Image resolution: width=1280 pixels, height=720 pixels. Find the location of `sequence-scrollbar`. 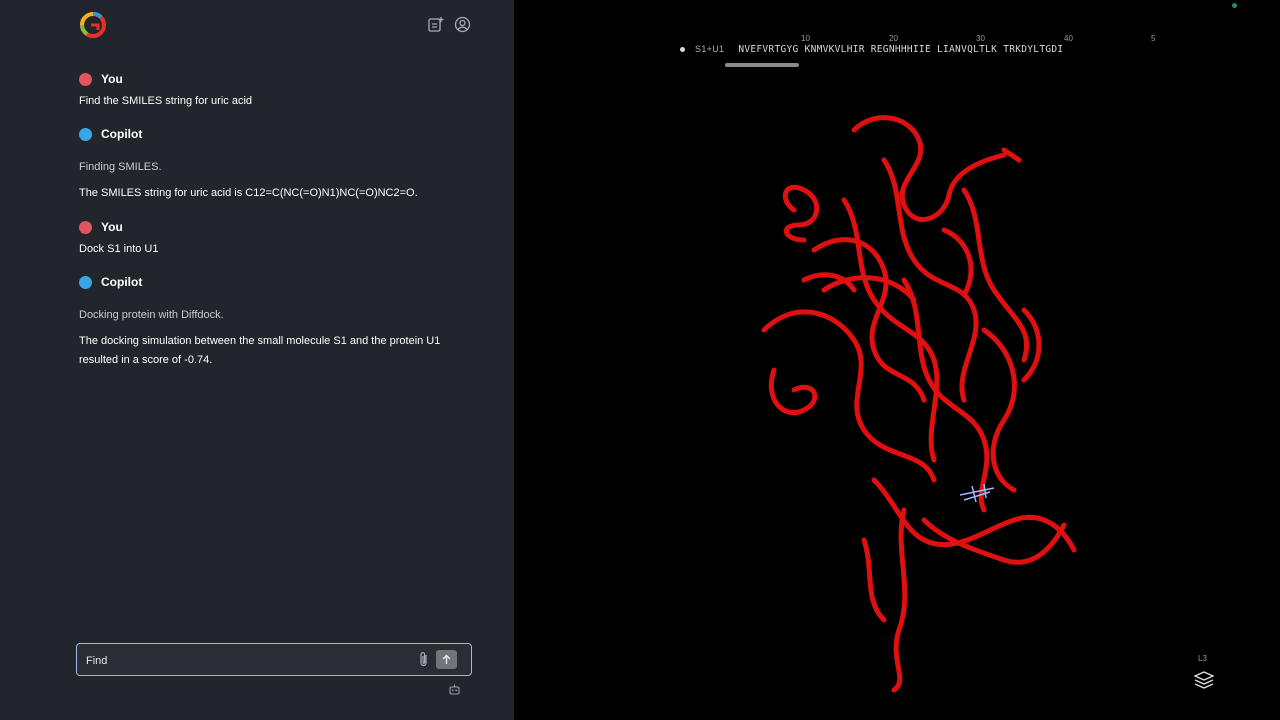

sequence-scrollbar is located at coordinates (762, 65).